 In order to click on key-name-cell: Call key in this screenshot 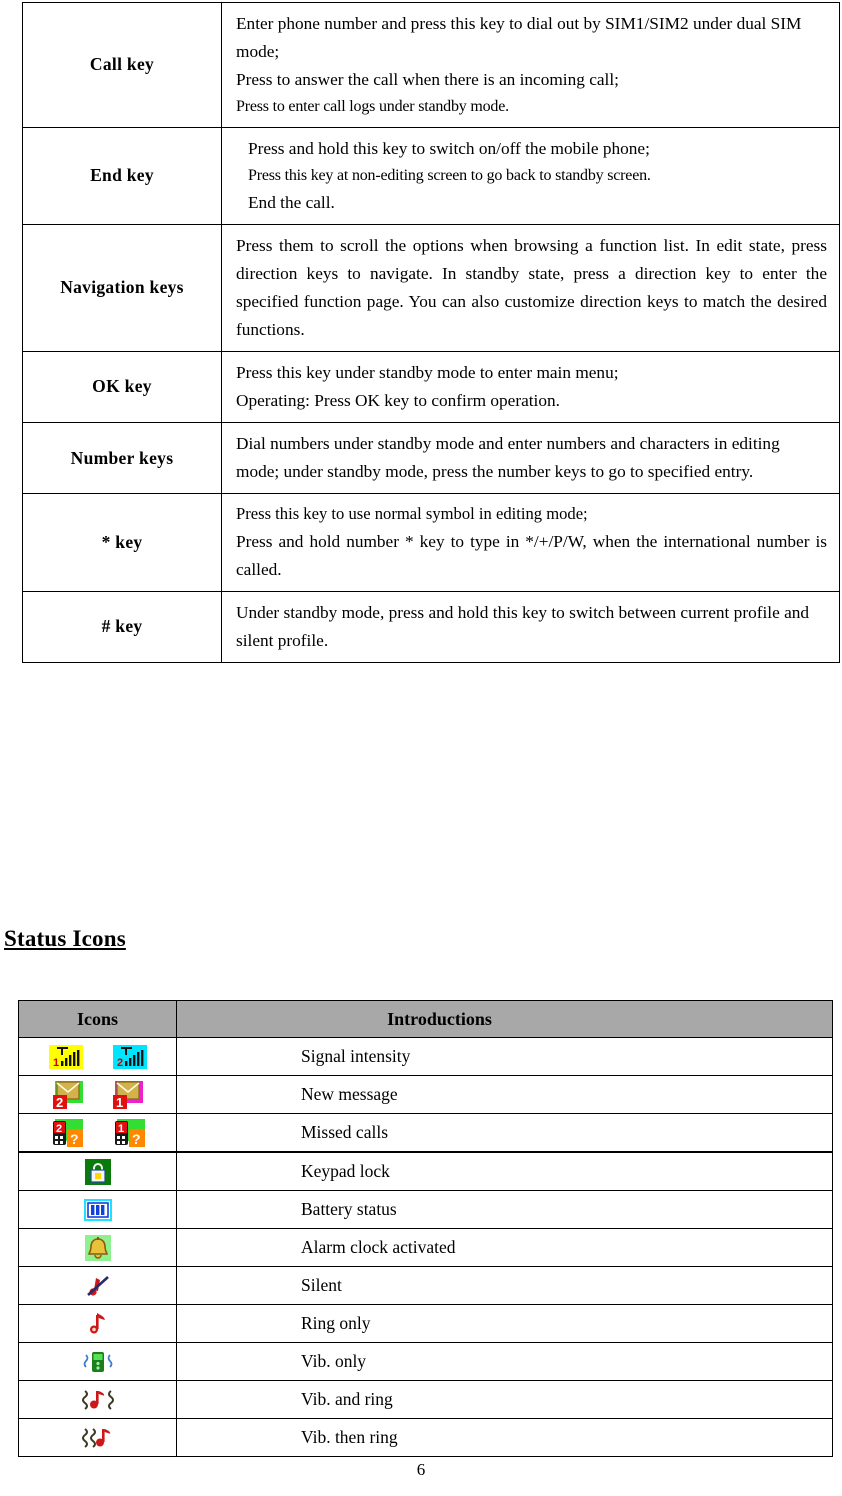, I will do `click(122, 65)`.